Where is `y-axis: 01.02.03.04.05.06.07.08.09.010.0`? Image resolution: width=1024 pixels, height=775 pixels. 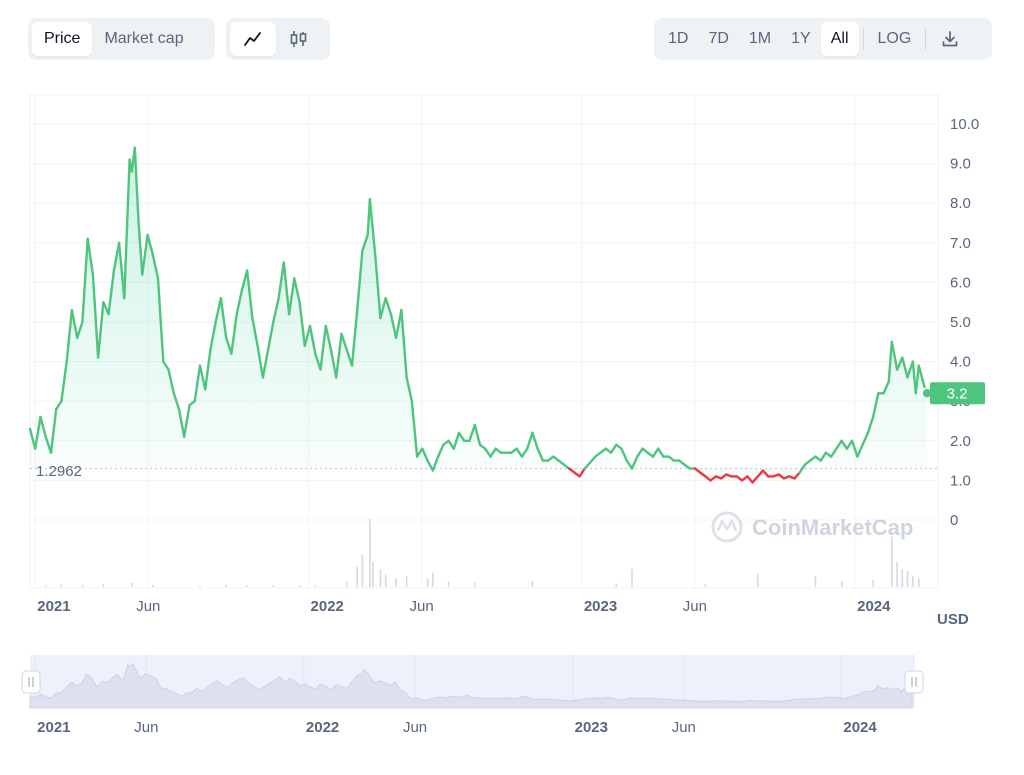
y-axis: 01.02.03.04.05.06.07.08.09.010.0 is located at coordinates (964, 322).